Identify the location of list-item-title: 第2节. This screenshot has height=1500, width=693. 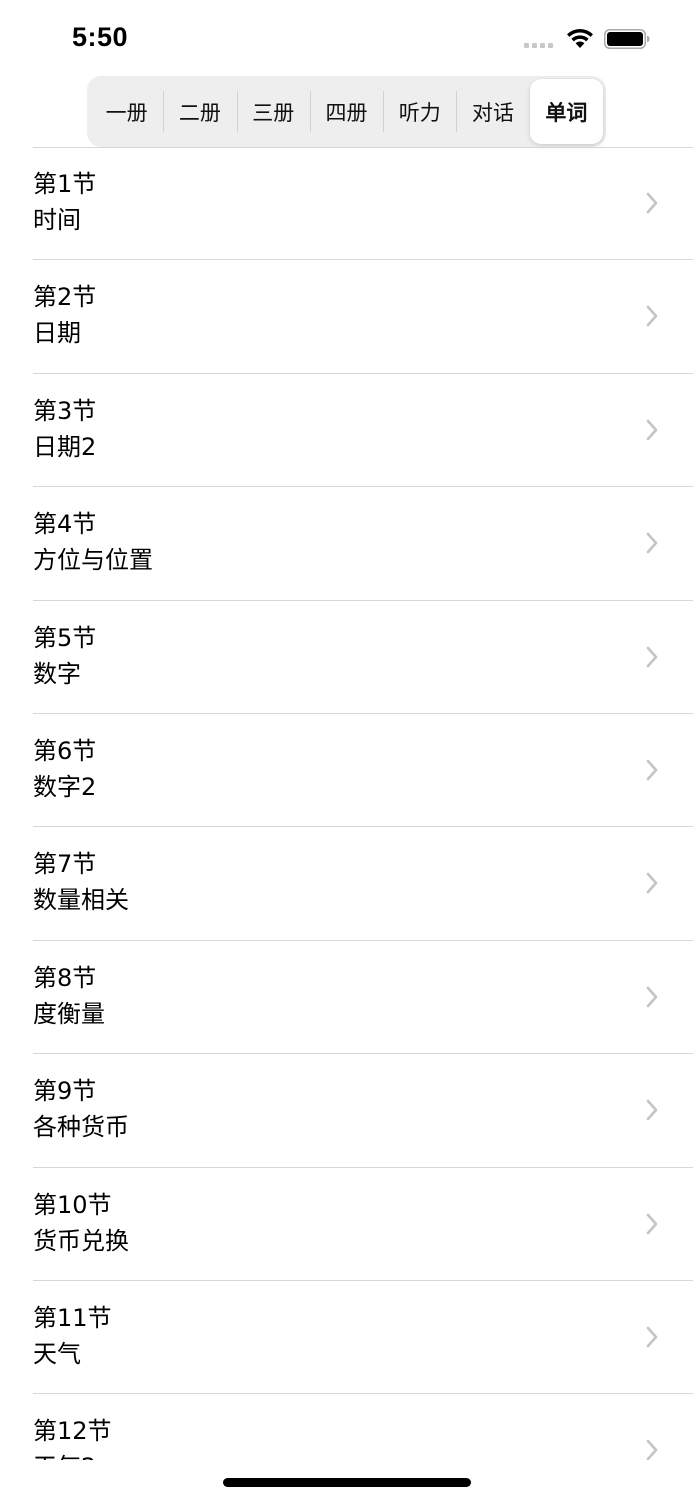
(65, 297).